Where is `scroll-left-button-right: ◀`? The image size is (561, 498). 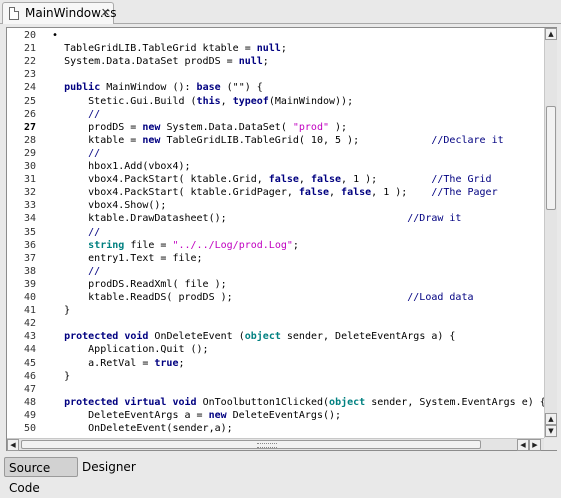
scroll-left-button-right: ◀ is located at coordinates (523, 445).